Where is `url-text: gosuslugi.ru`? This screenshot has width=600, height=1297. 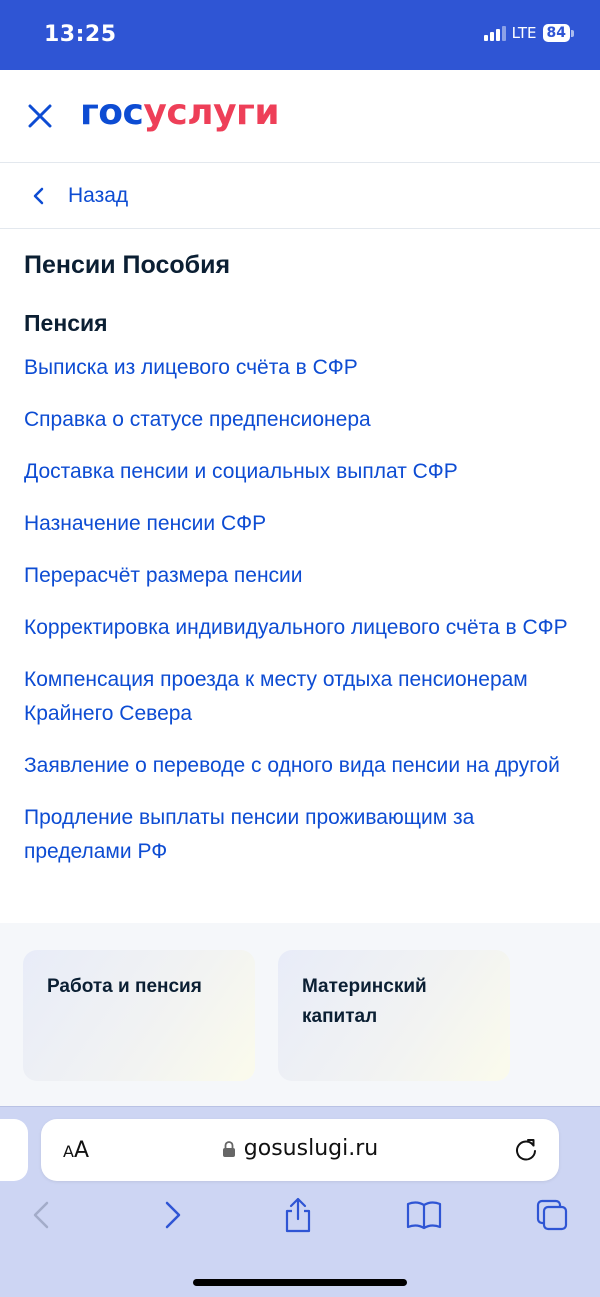 url-text: gosuslugi.ru is located at coordinates (311, 1148).